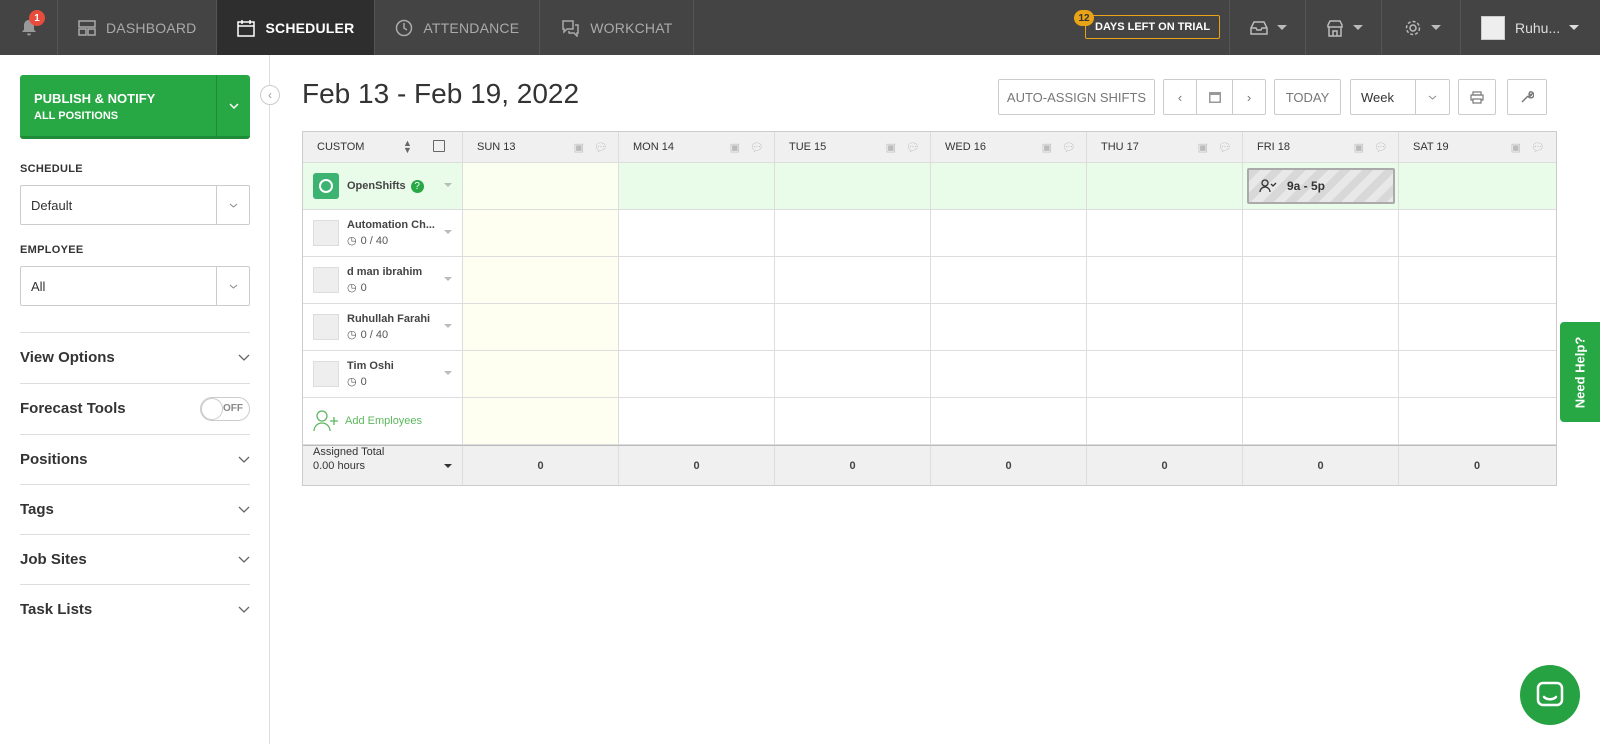 Image resolution: width=1600 pixels, height=744 pixels. I want to click on publish-dropdown, so click(233, 105).